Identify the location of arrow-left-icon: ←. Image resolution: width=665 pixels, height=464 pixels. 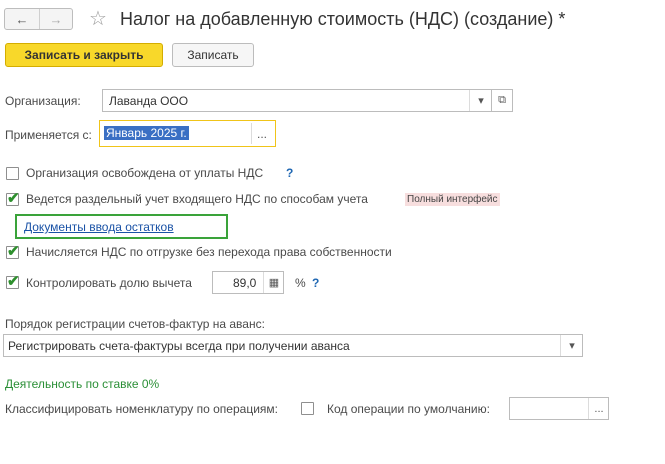
(22, 19).